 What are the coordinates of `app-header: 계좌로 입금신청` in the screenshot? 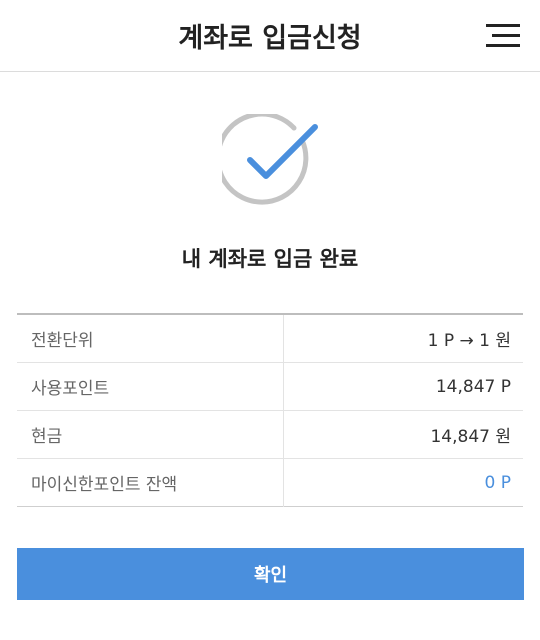 It's located at (270, 36).